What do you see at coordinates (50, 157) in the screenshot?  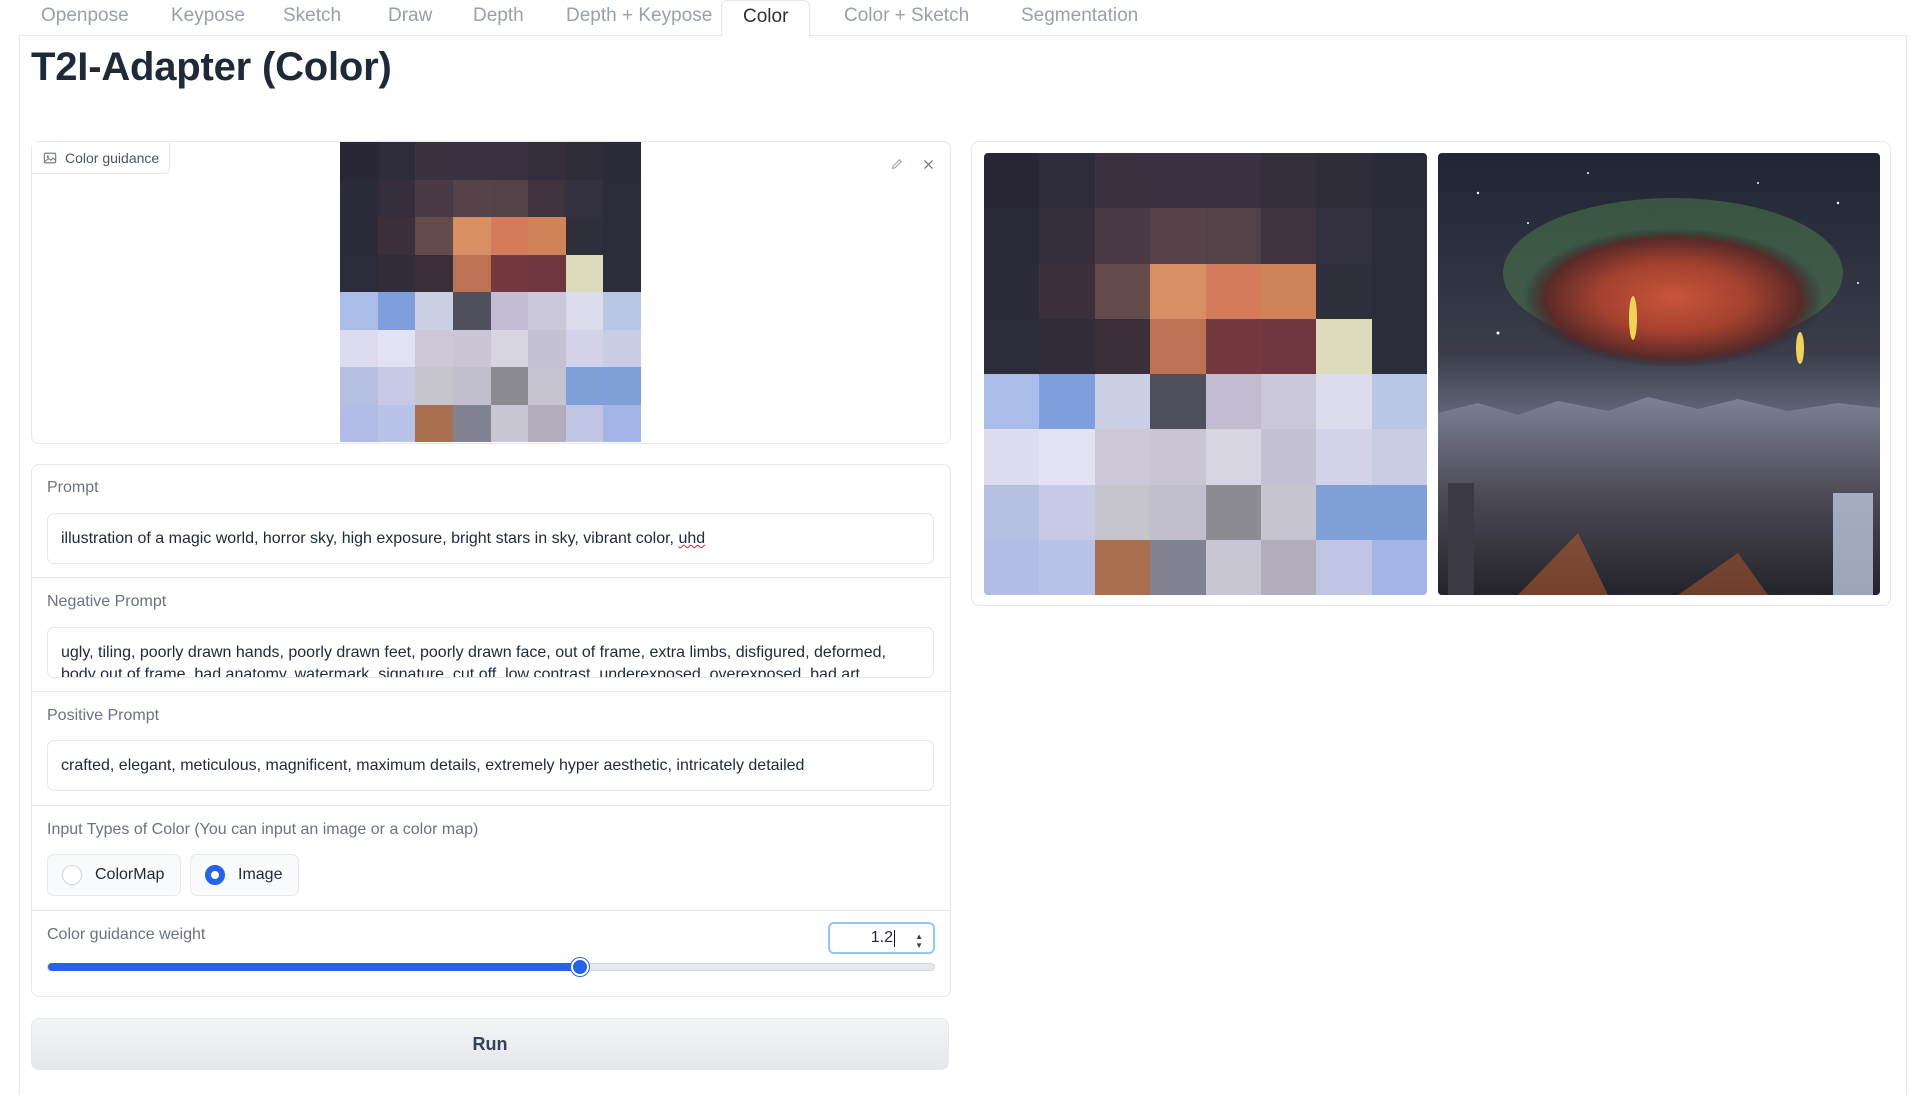 I see `image-icon` at bounding box center [50, 157].